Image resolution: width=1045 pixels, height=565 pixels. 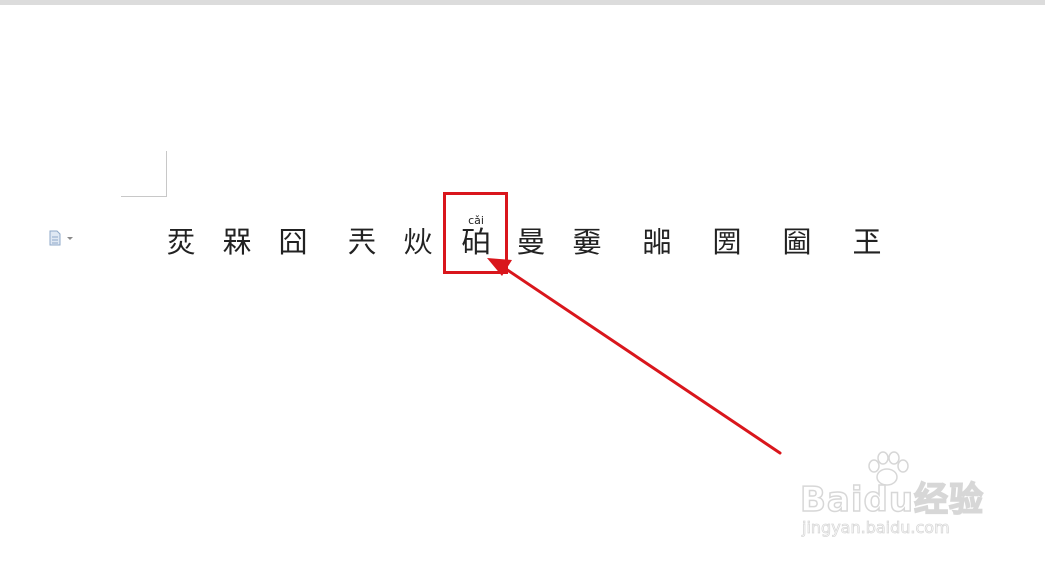 I want to click on text-character: 玊, so click(x=867, y=242).